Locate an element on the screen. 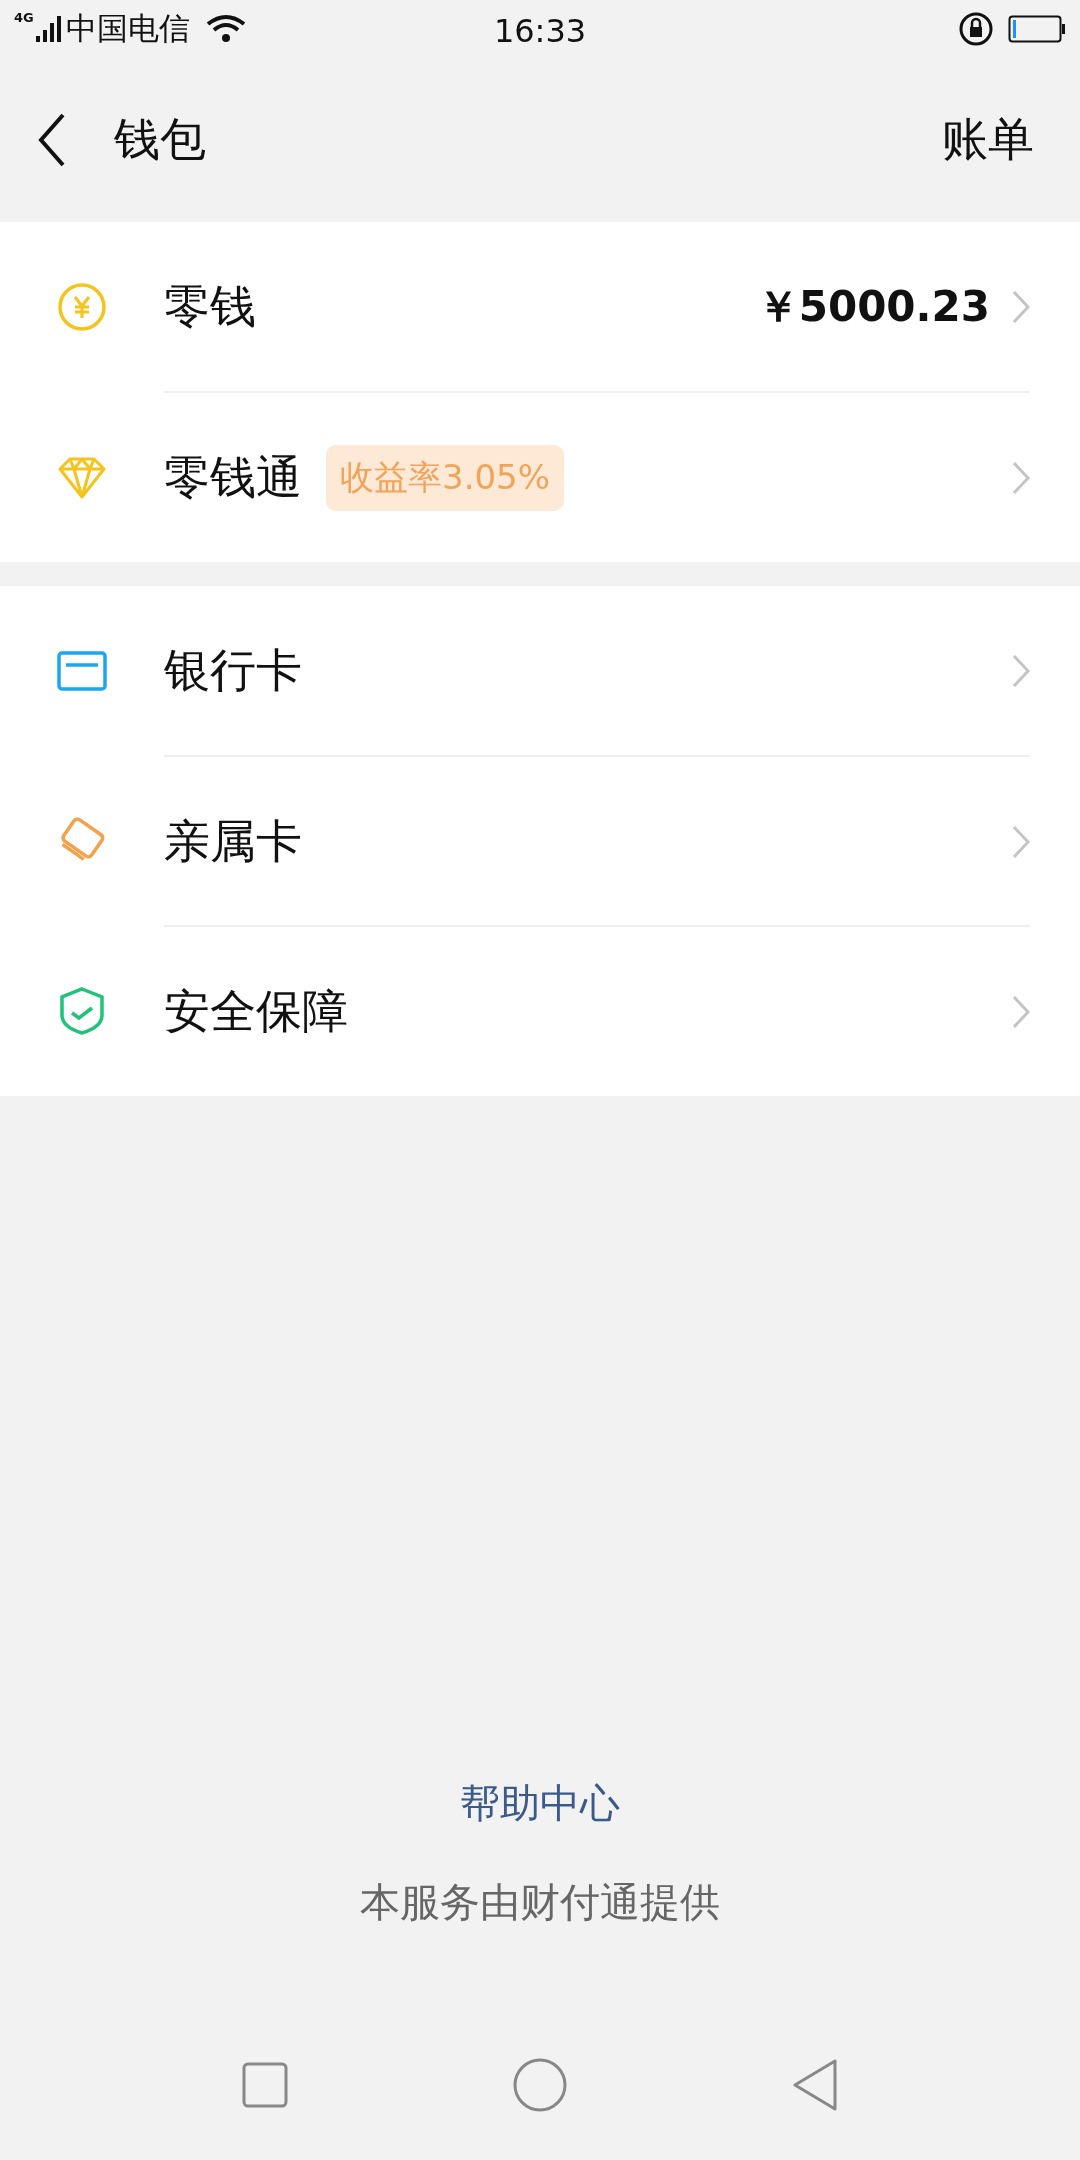  menu-item-label: 零钱通 is located at coordinates (233, 478).